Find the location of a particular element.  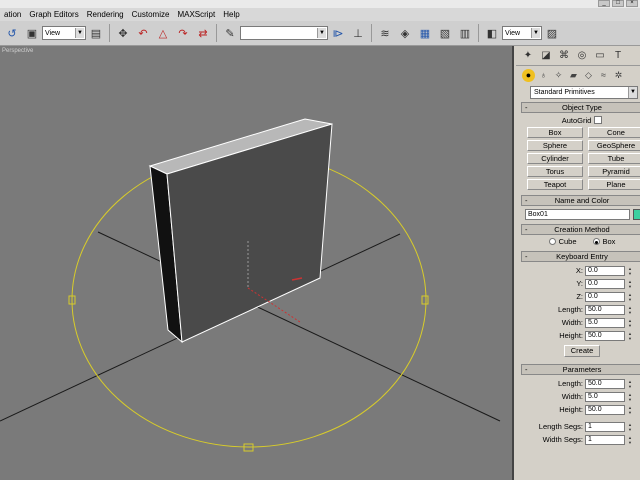

motion-tab-icon: ◎ is located at coordinates (582, 56).